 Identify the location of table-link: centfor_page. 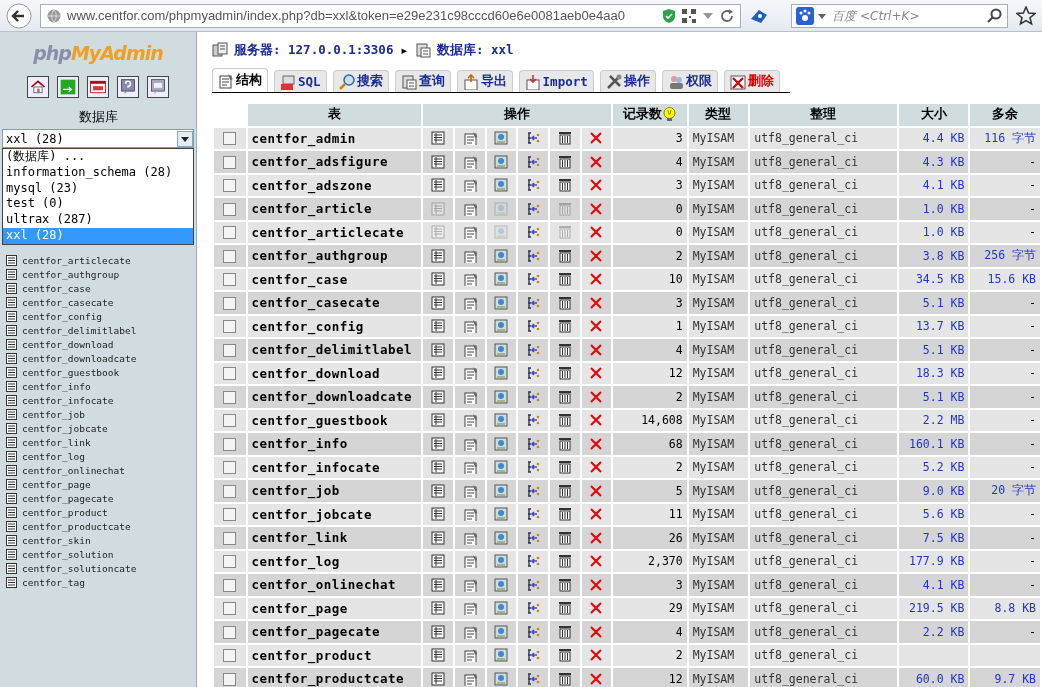
(56, 484).